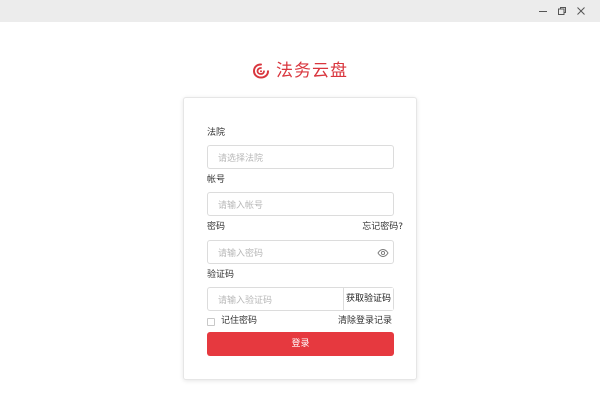  I want to click on brand-header: 法务云盘, so click(300, 71).